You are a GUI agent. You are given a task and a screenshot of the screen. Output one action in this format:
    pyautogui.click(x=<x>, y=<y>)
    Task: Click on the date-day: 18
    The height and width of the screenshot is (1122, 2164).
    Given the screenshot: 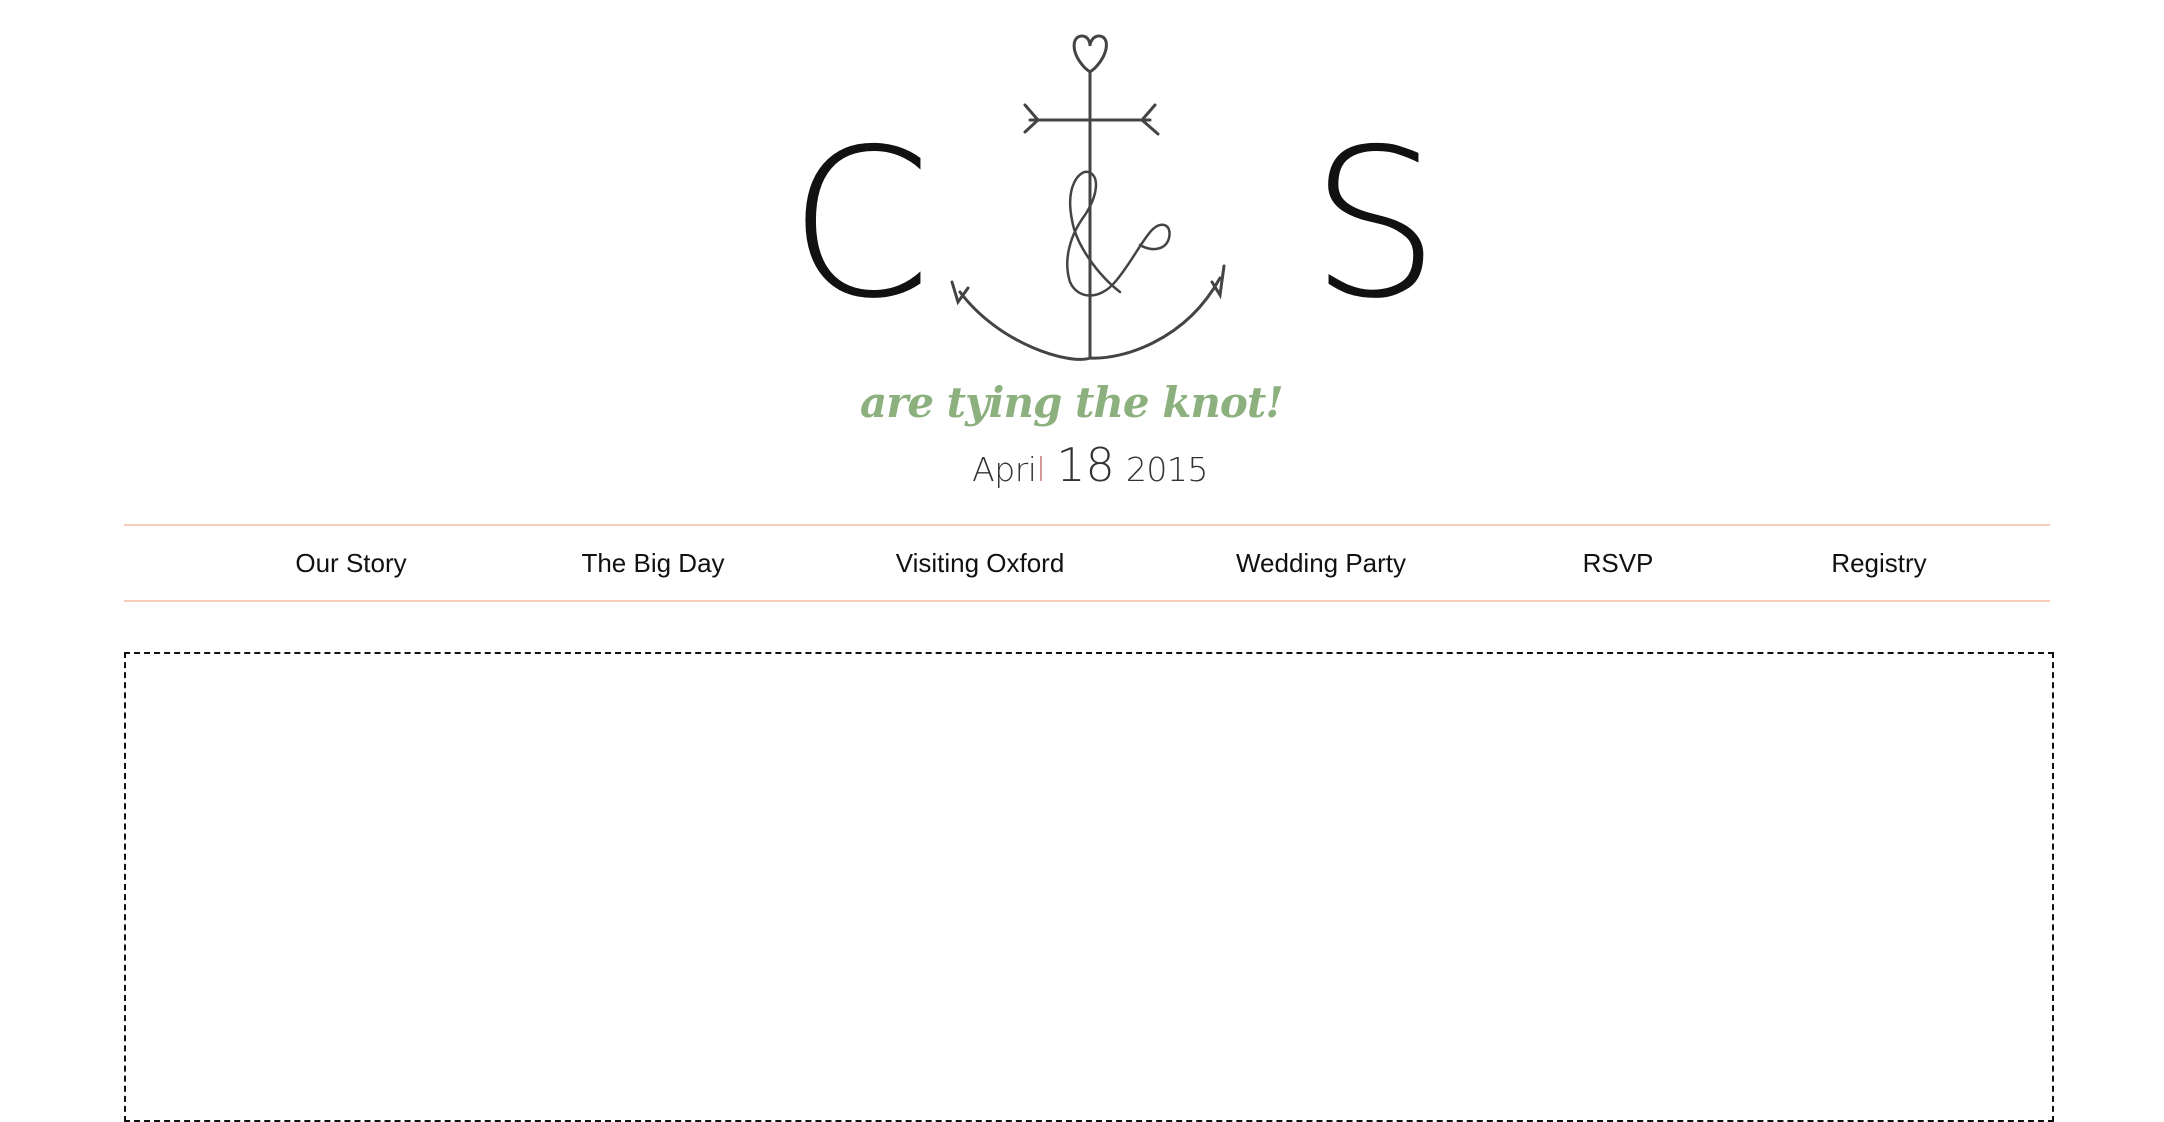 What is the action you would take?
    pyautogui.click(x=1085, y=465)
    